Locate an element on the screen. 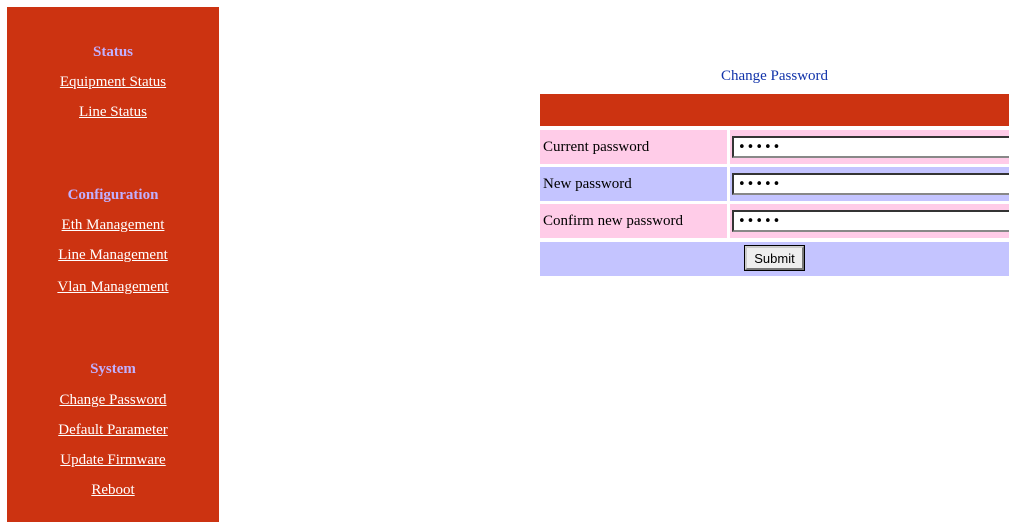  form-row-new-password: New password is located at coordinates (774, 184).